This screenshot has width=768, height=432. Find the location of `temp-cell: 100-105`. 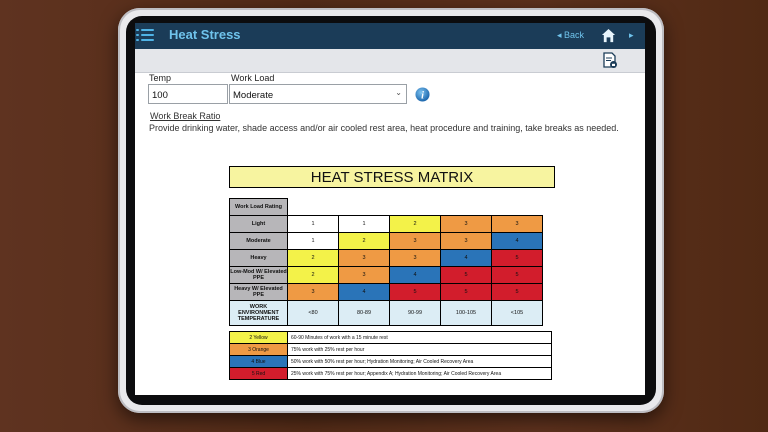

temp-cell: 100-105 is located at coordinates (466, 313).